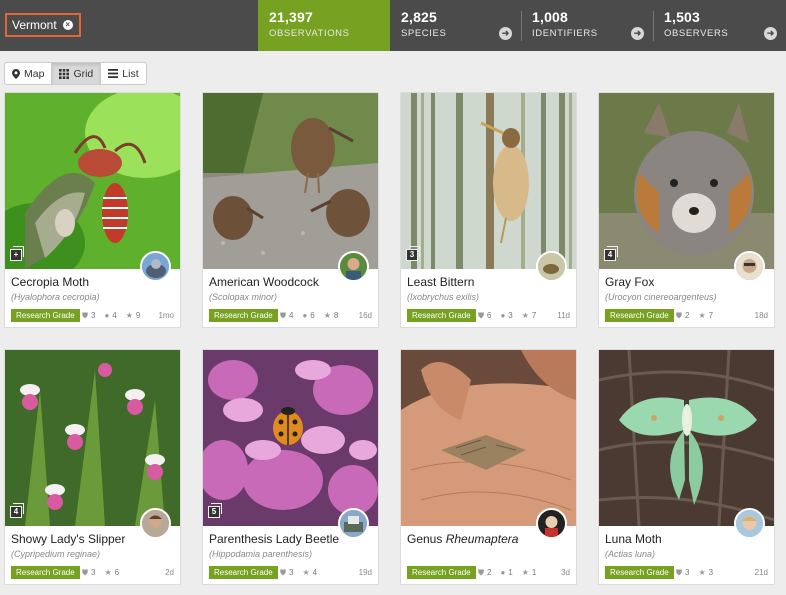 This screenshot has width=786, height=595. I want to click on stat-identifiers: 1,008 IDENTIFIERS ➜, so click(587, 25).